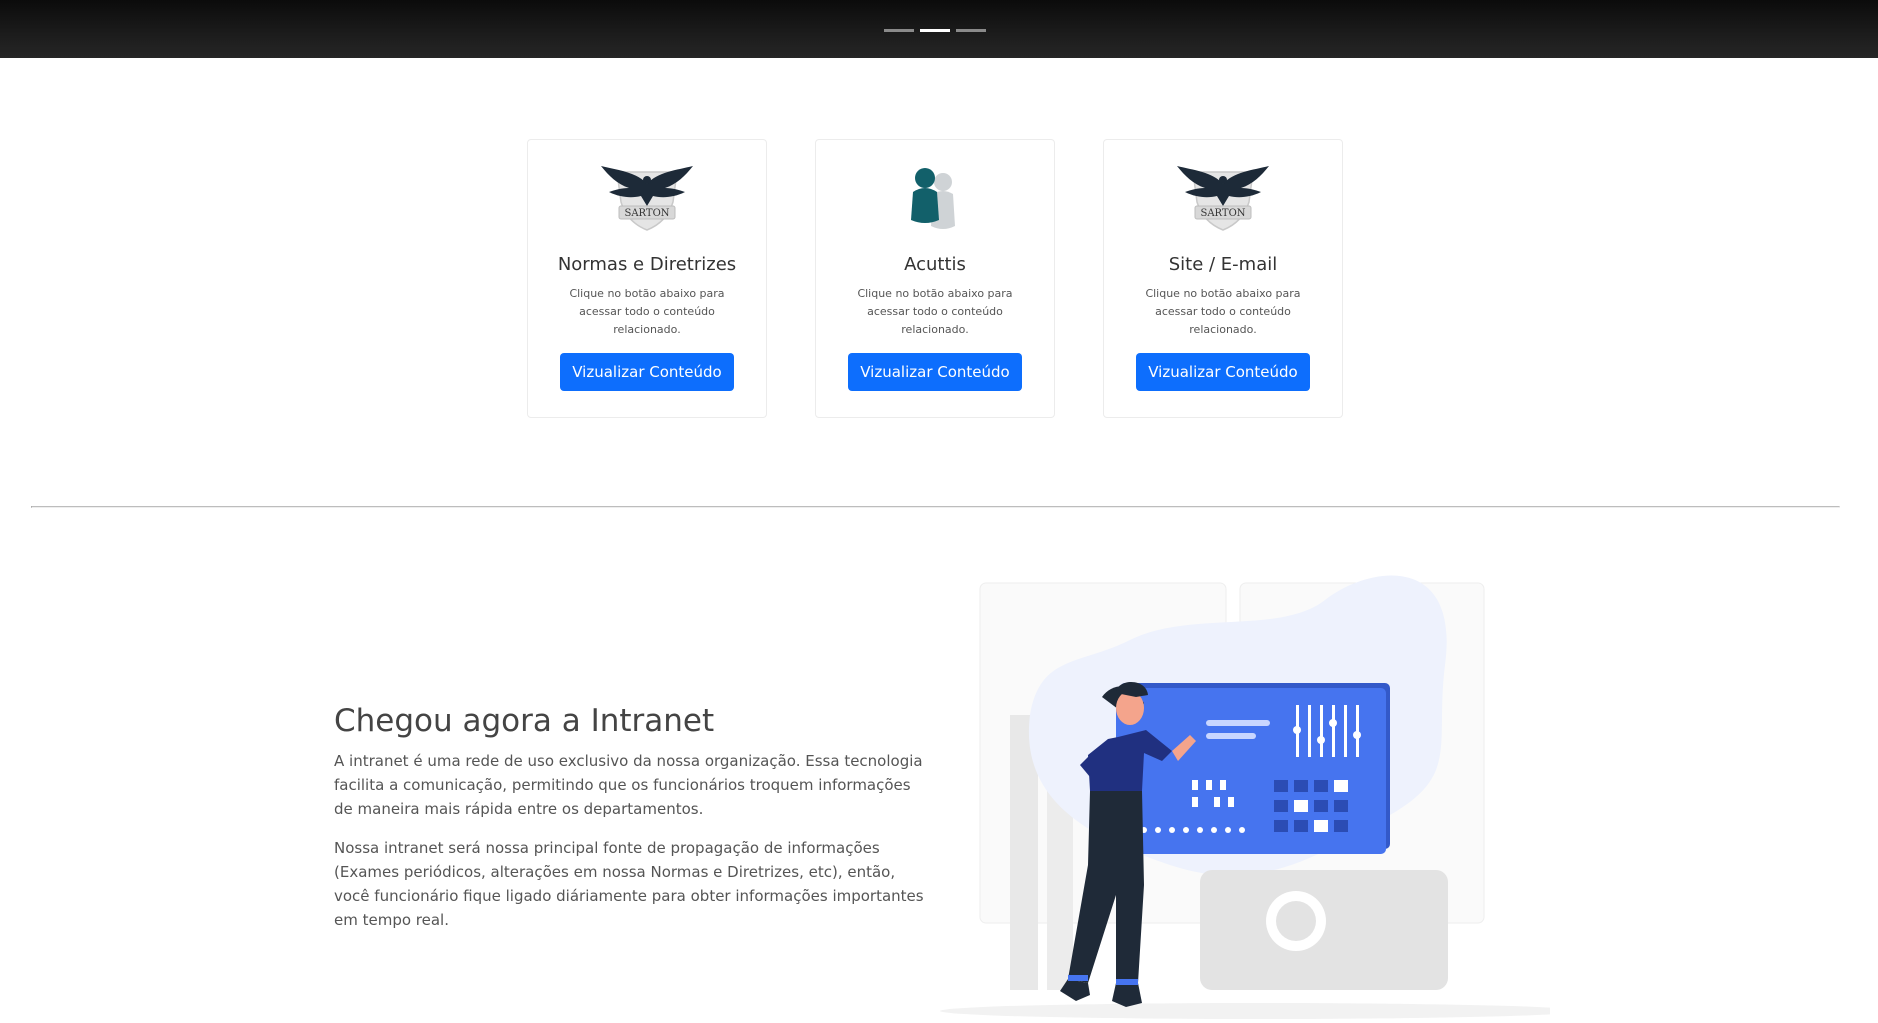 This screenshot has height=1023, width=1878. I want to click on hero-banner, so click(939, 29).